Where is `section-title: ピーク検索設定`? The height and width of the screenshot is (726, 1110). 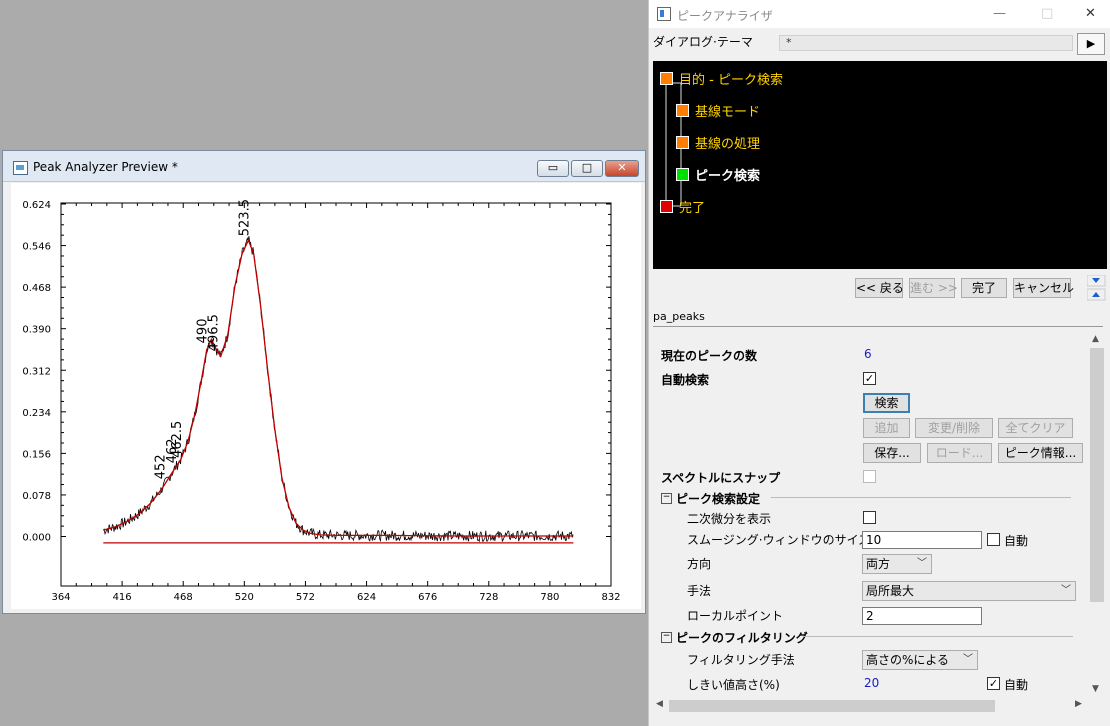
section-title: ピーク検索設定 is located at coordinates (718, 499).